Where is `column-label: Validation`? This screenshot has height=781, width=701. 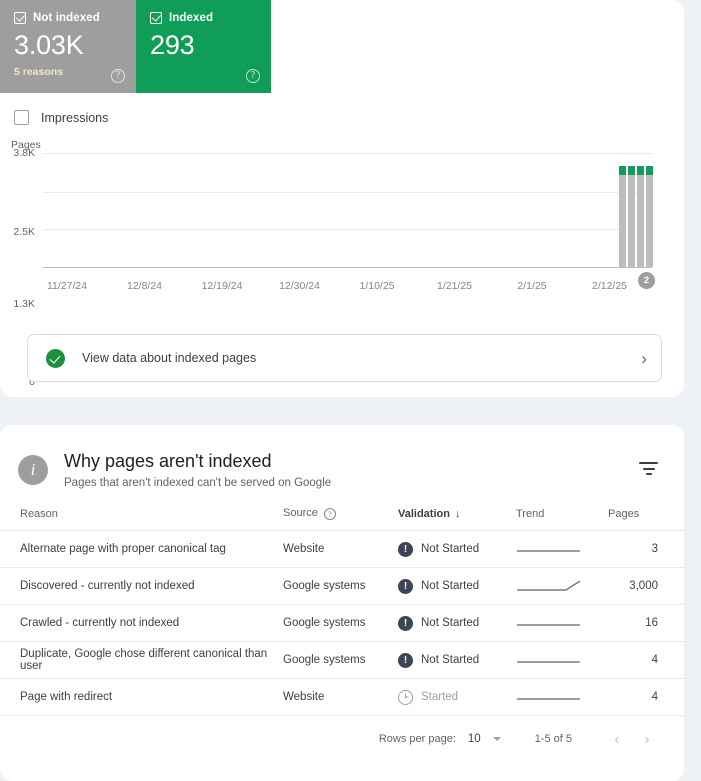 column-label: Validation is located at coordinates (424, 513).